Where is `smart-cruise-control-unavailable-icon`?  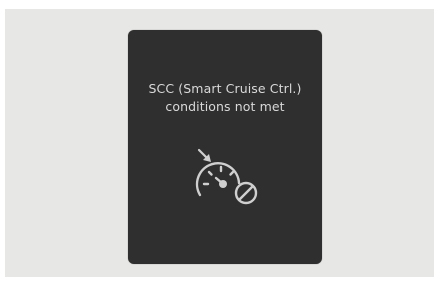
smart-cruise-control-unavailable-icon is located at coordinates (227, 178).